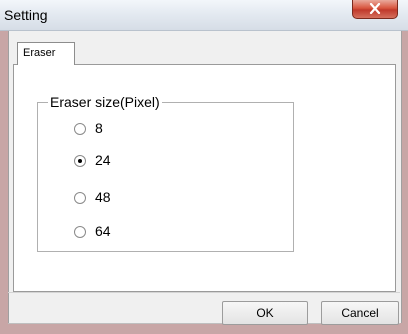 The height and width of the screenshot is (334, 408). I want to click on cancel-button: Cancel, so click(360, 313).